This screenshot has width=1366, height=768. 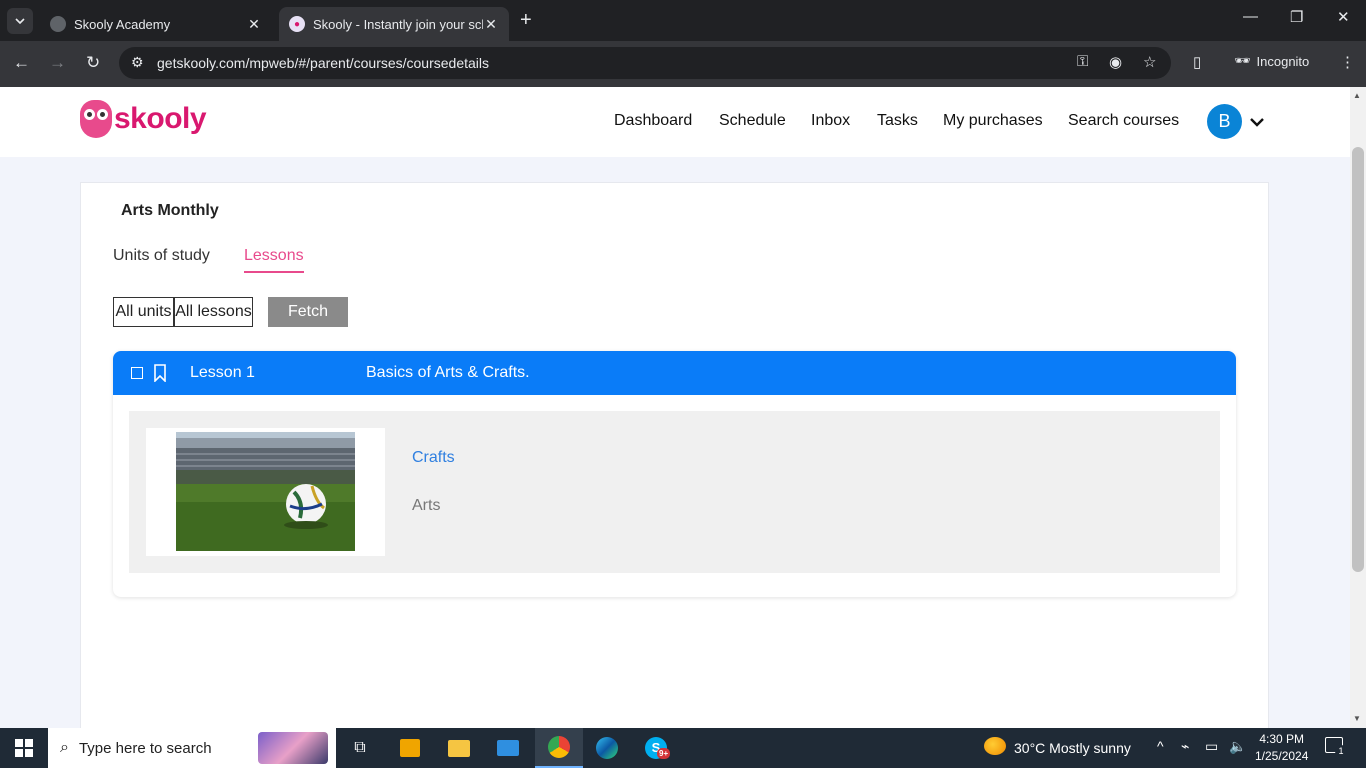 I want to click on restore-window-button: ❐, so click(x=1296, y=17).